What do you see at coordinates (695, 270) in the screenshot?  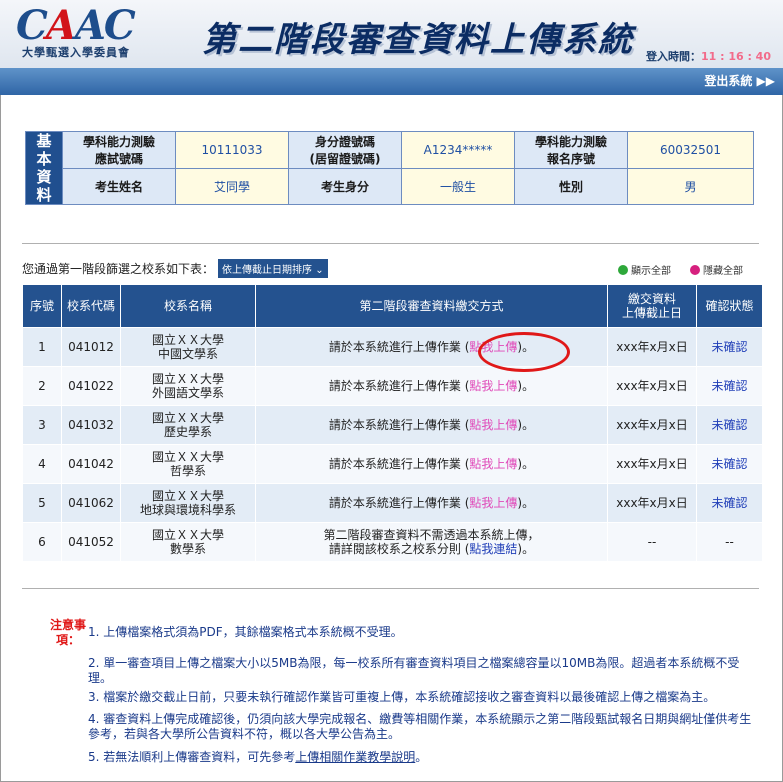 I see `pink-dot-icon` at bounding box center [695, 270].